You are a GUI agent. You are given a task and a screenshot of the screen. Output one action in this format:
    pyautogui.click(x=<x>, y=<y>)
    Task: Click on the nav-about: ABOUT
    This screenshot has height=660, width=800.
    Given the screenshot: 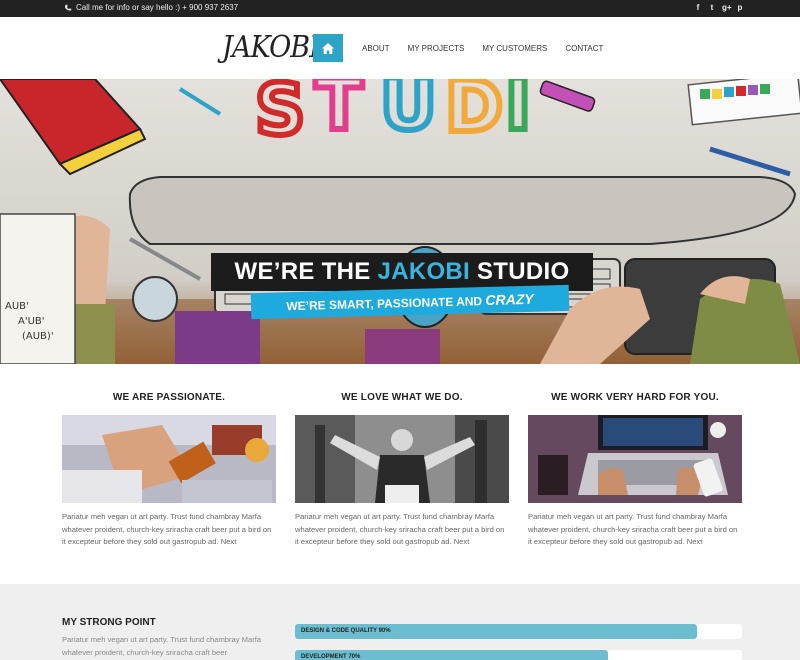 What is the action you would take?
    pyautogui.click(x=376, y=48)
    